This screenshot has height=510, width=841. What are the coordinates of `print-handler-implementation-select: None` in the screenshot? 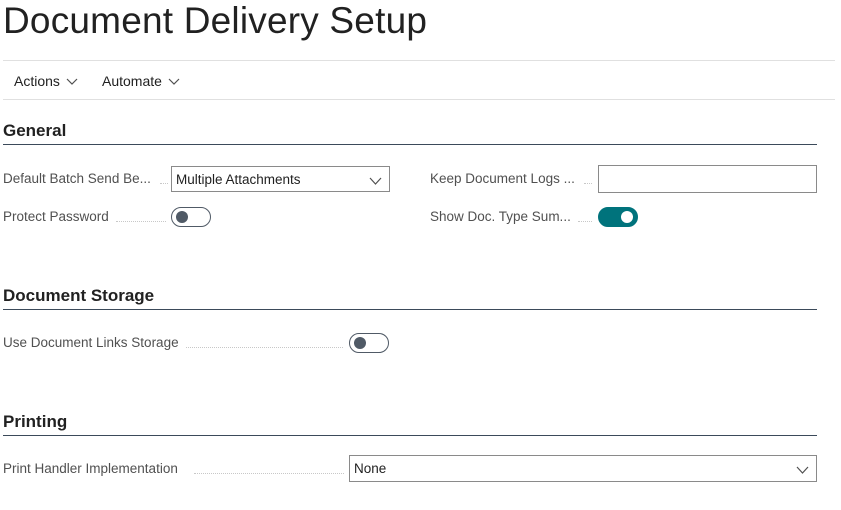 It's located at (583, 468).